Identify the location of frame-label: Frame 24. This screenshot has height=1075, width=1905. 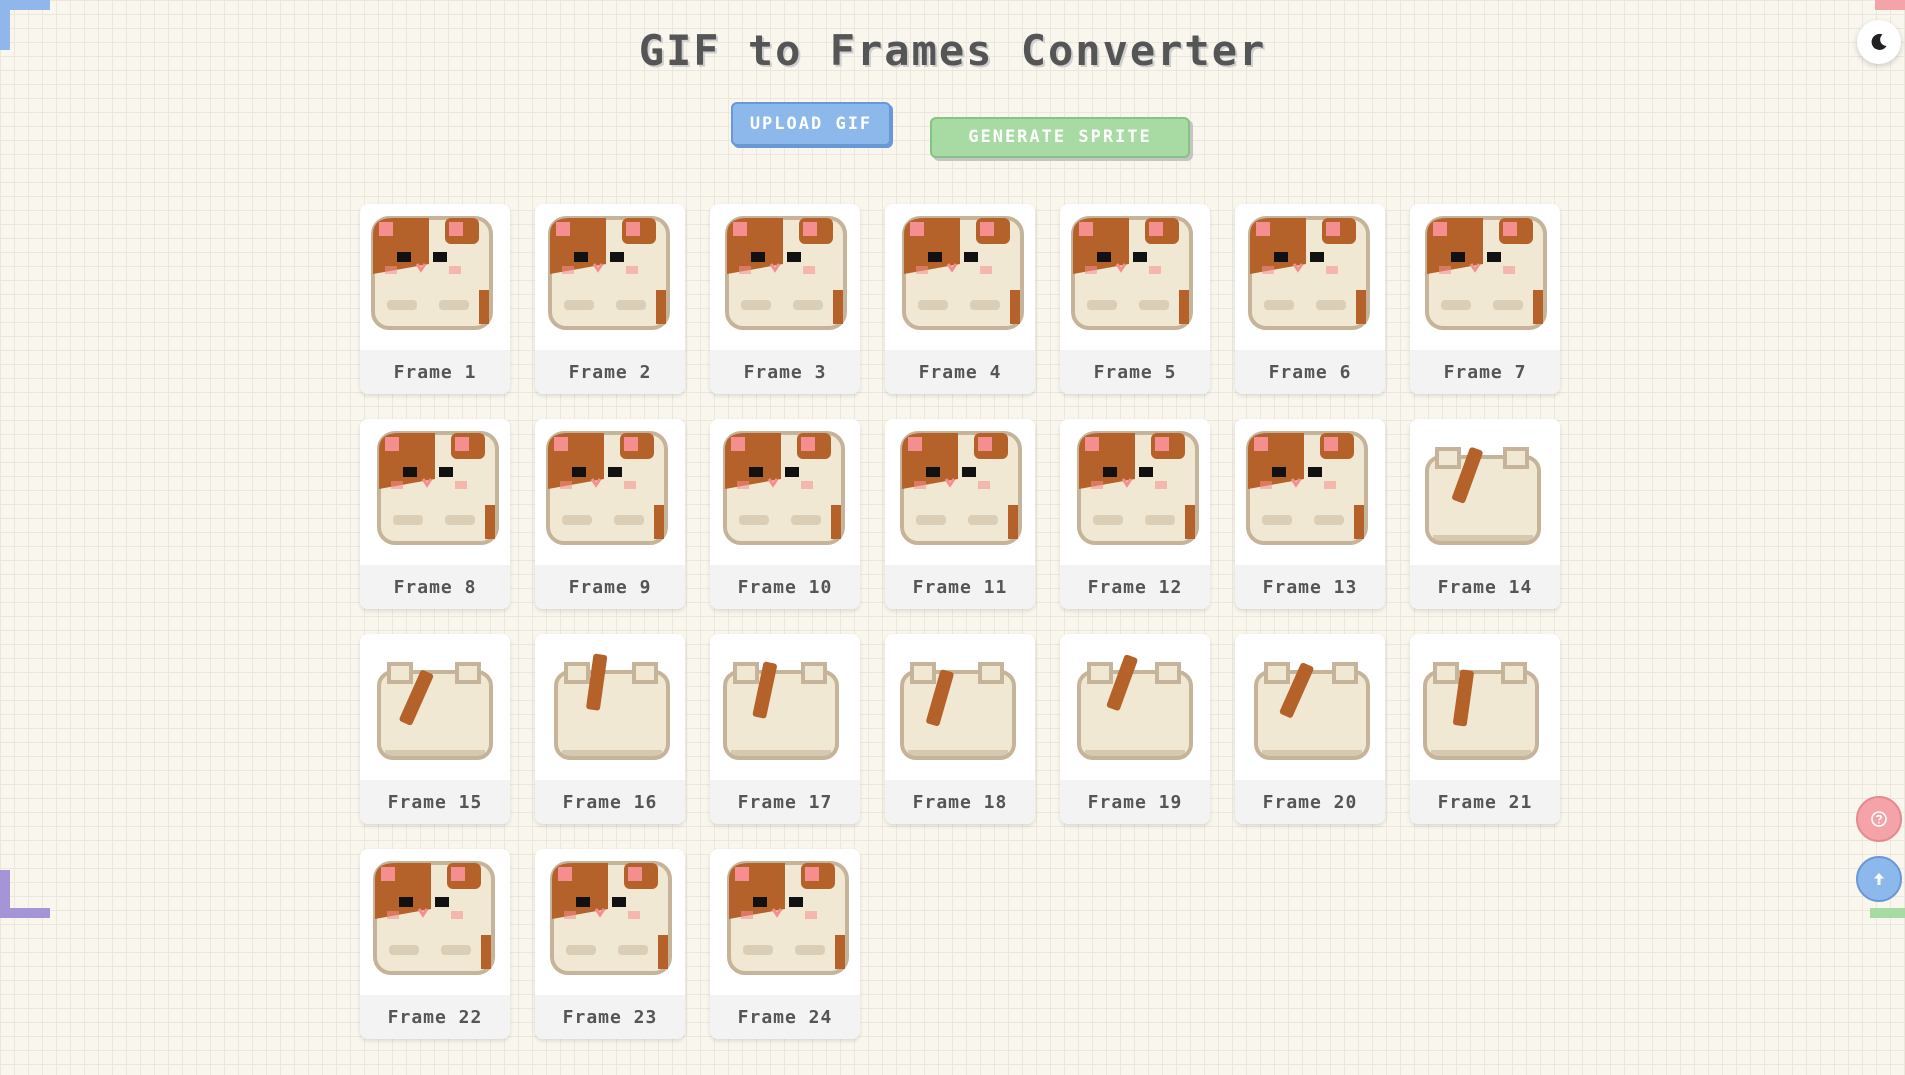
(785, 1017).